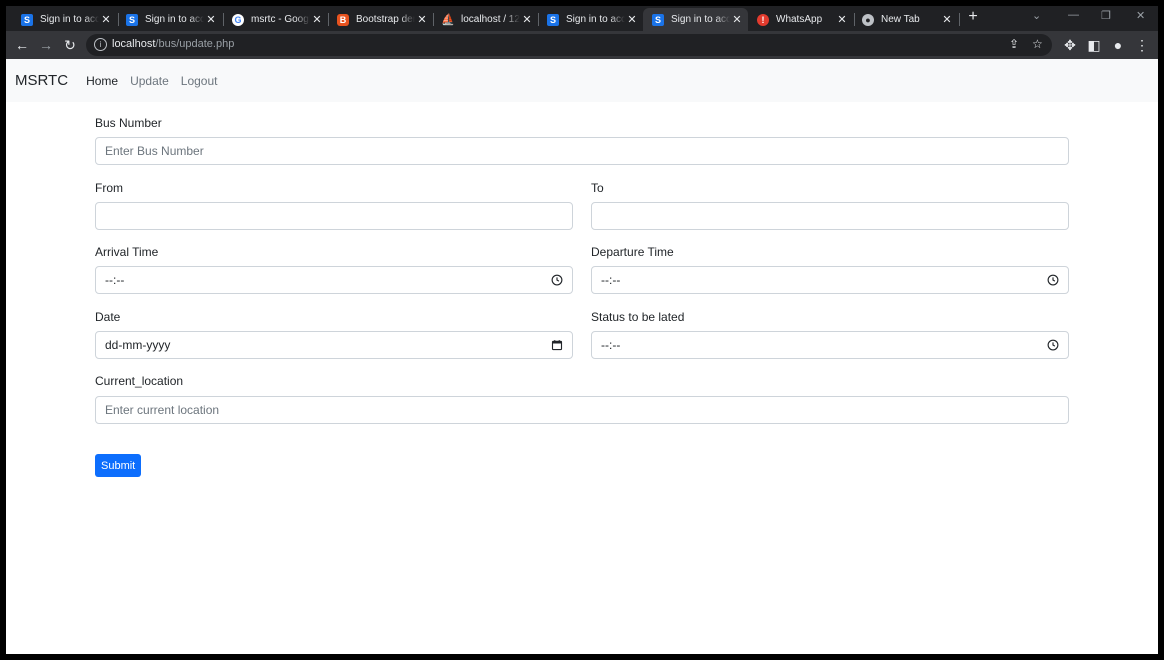 This screenshot has width=1164, height=660. Describe the element at coordinates (830, 216) in the screenshot. I see `to-input` at that location.